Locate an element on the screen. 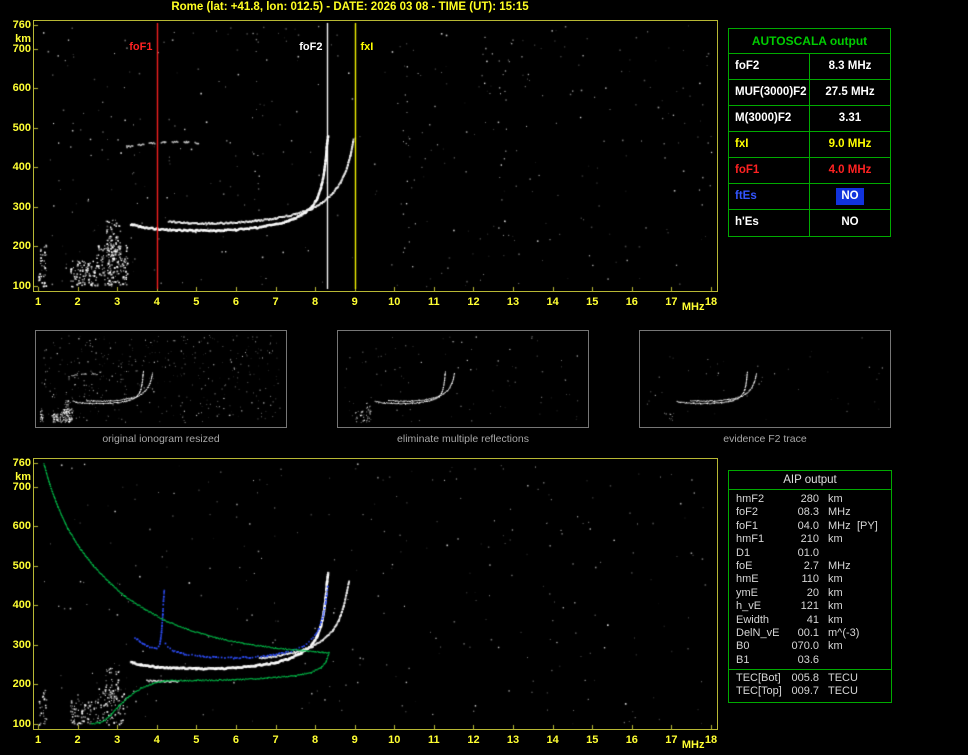 This screenshot has width=968, height=755. x-axis-tick-label: 11 is located at coordinates (434, 302).